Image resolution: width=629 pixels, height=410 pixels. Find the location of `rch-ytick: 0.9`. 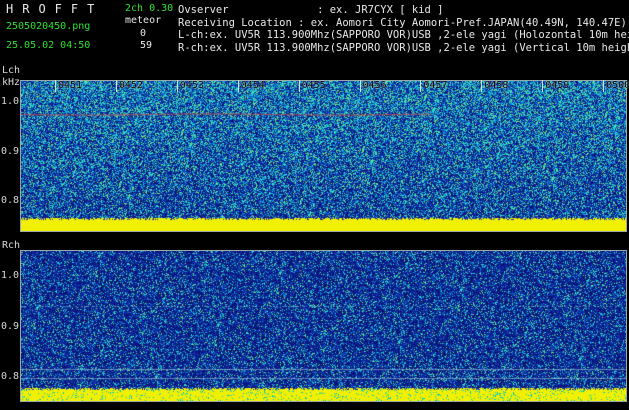

rch-ytick: 0.9 is located at coordinates (9, 326).